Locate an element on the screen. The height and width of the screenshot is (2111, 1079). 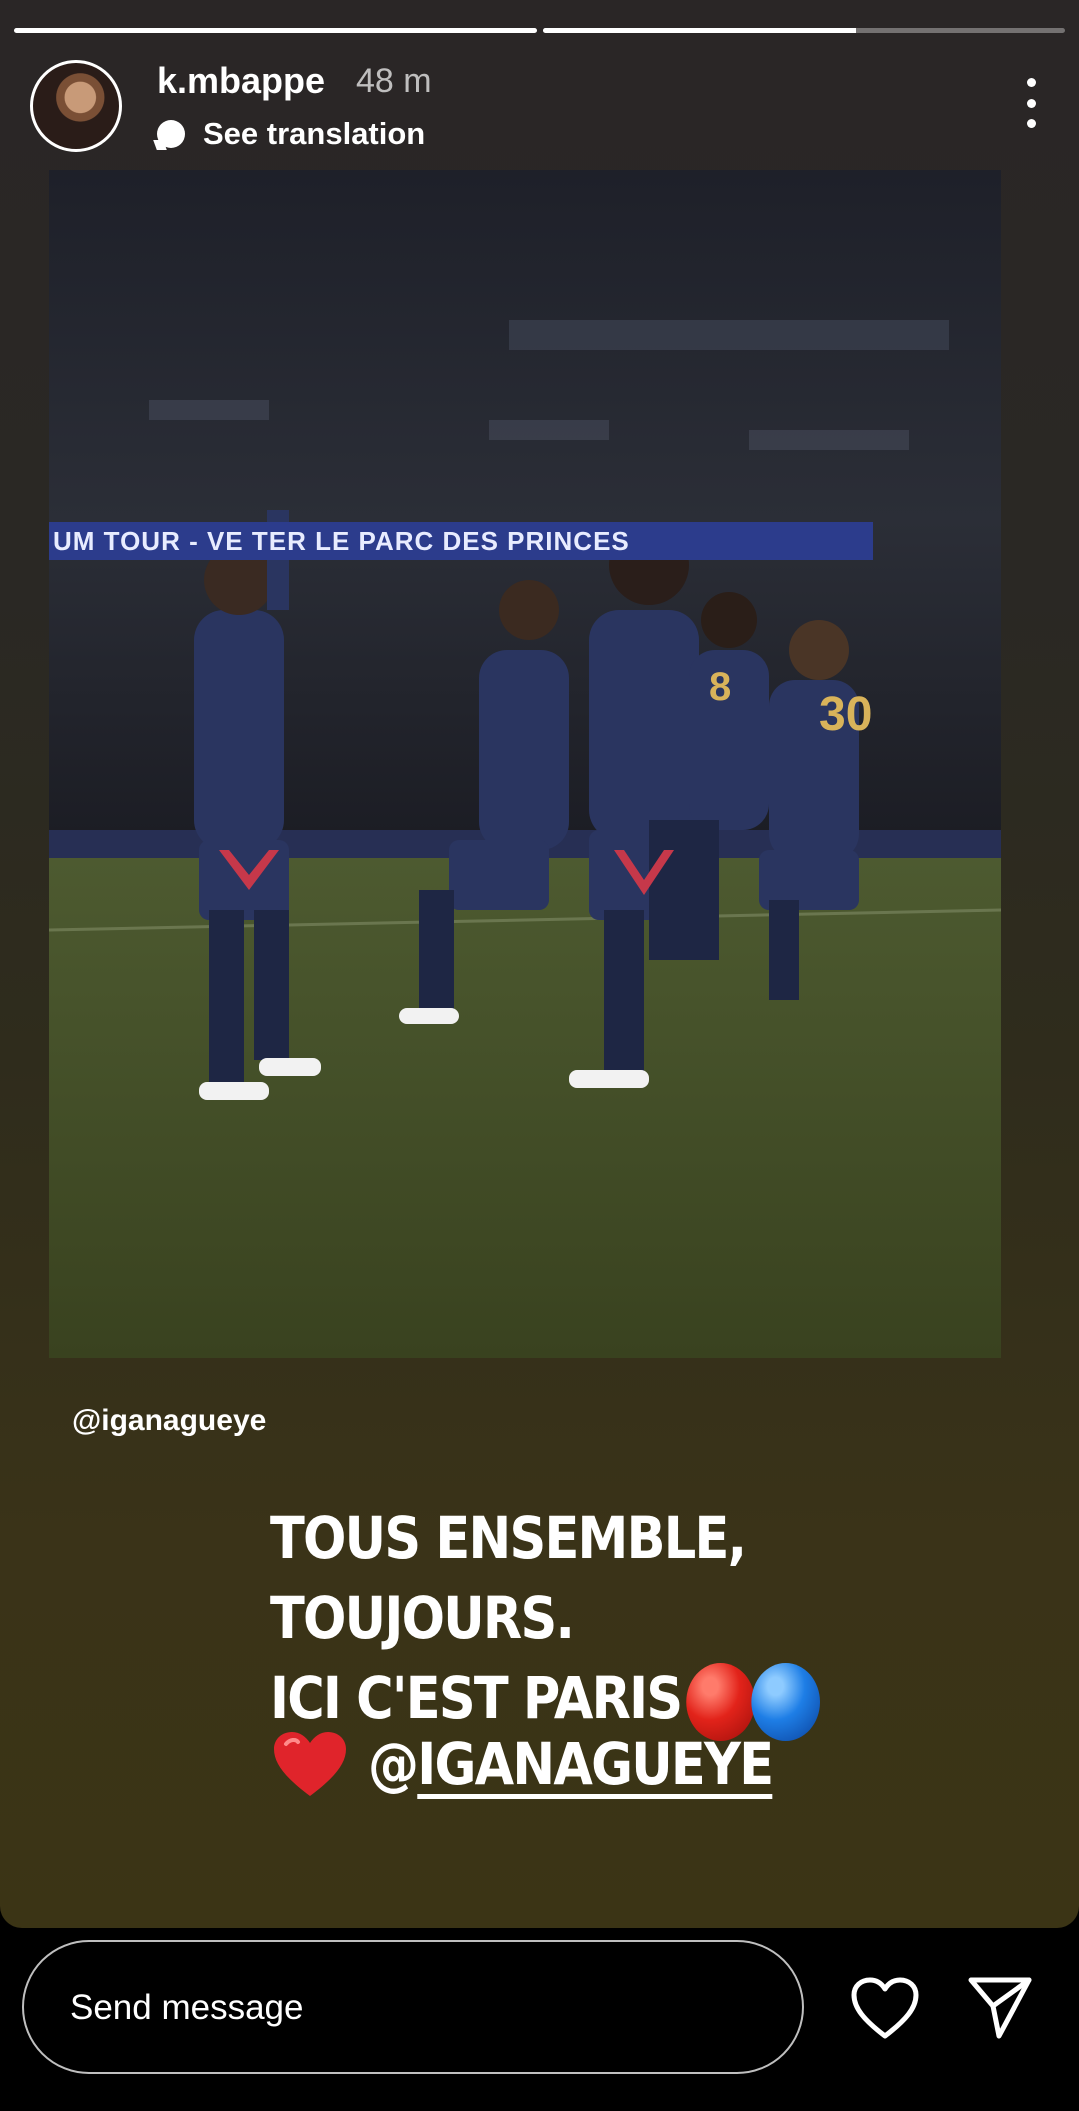
story-caption: TOUS ENSEMBLE, TOUJOURS. ICI C'EST PARIS is located at coordinates (617, 1619).